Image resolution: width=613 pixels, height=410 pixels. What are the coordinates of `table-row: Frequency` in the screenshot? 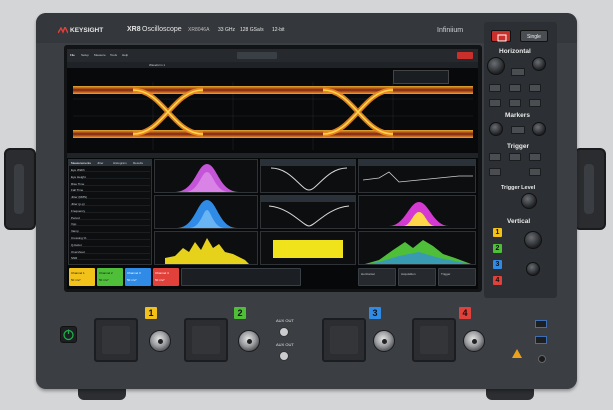 It's located at (110, 211).